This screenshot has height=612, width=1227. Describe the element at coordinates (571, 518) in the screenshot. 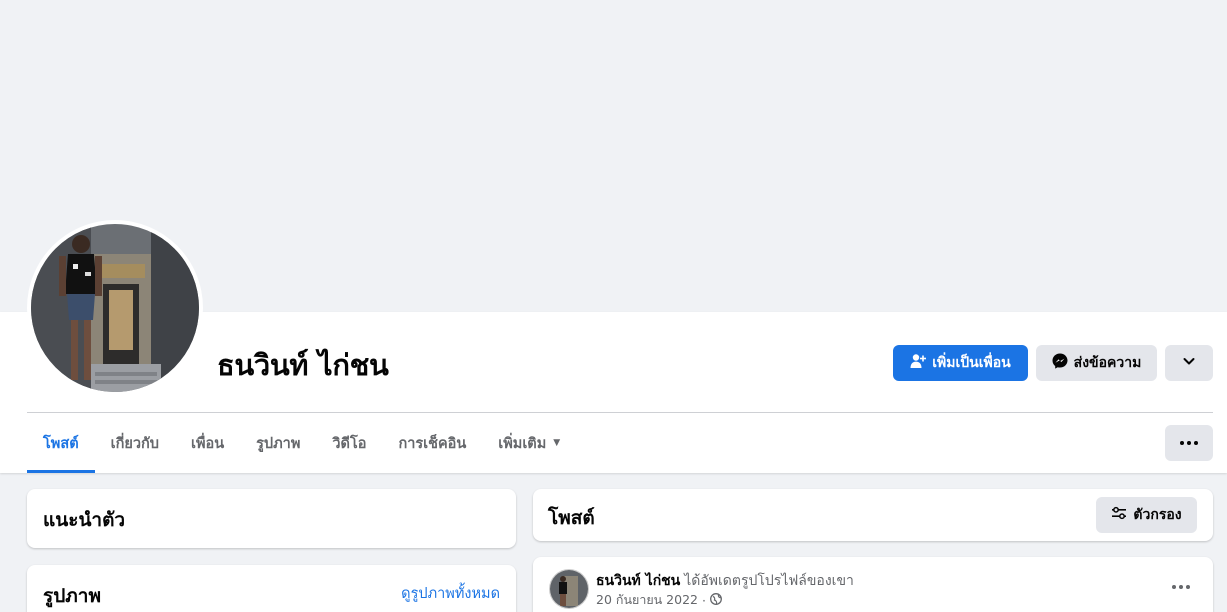

I see `posts-title: โพสต์` at that location.